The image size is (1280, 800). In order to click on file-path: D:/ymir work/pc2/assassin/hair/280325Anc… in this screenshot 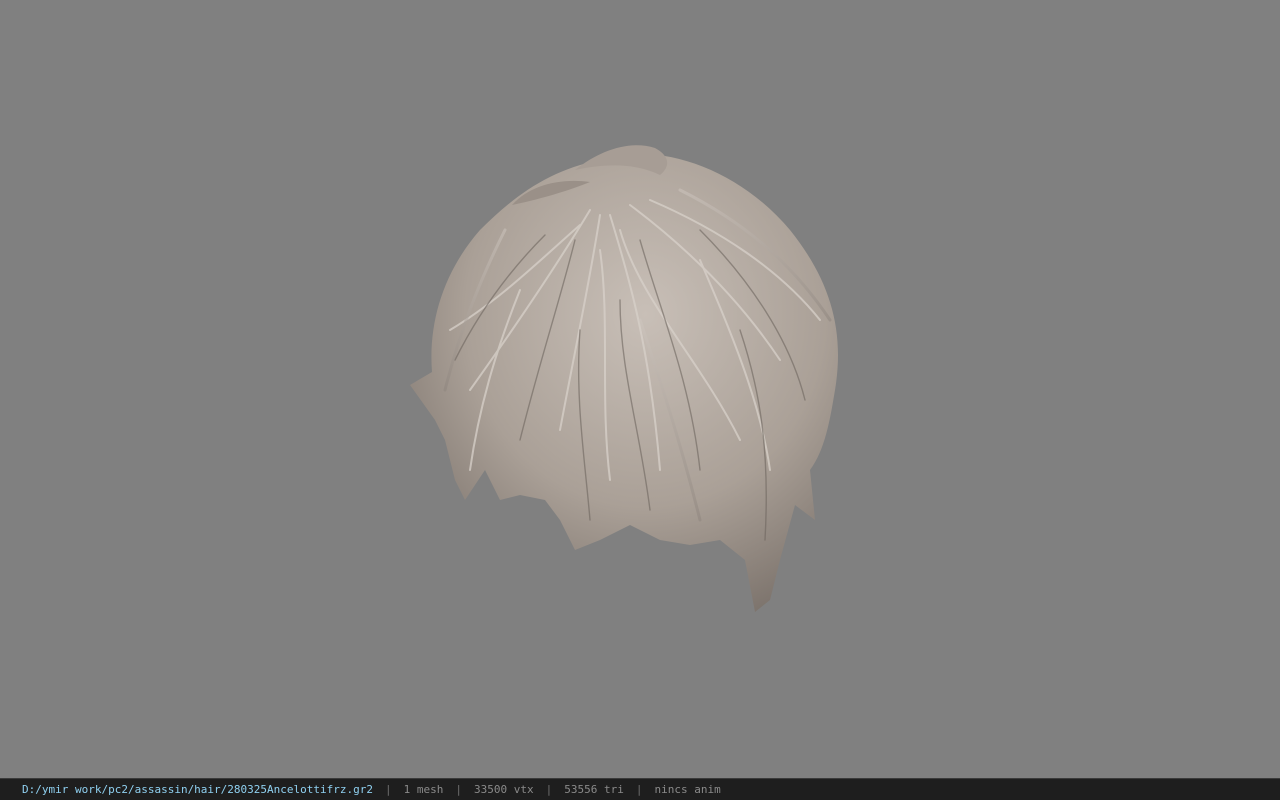, I will do `click(197, 789)`.